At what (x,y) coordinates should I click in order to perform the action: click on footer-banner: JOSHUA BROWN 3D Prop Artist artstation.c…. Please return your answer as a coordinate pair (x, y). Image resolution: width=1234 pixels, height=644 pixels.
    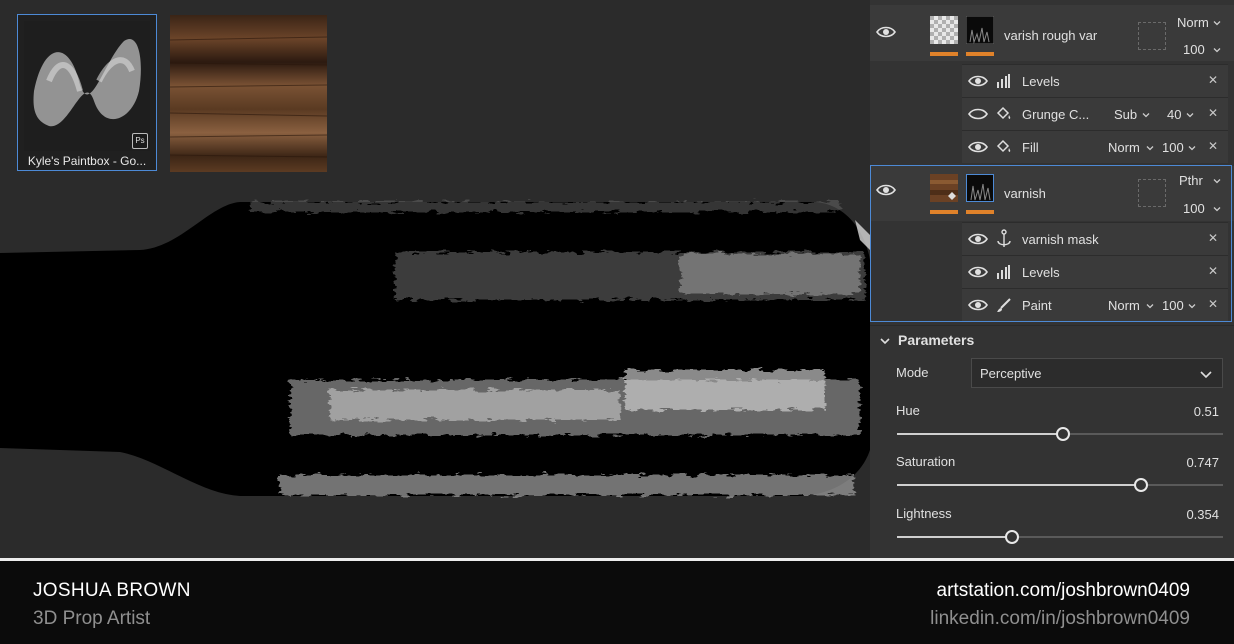
    Looking at the image, I should click on (617, 601).